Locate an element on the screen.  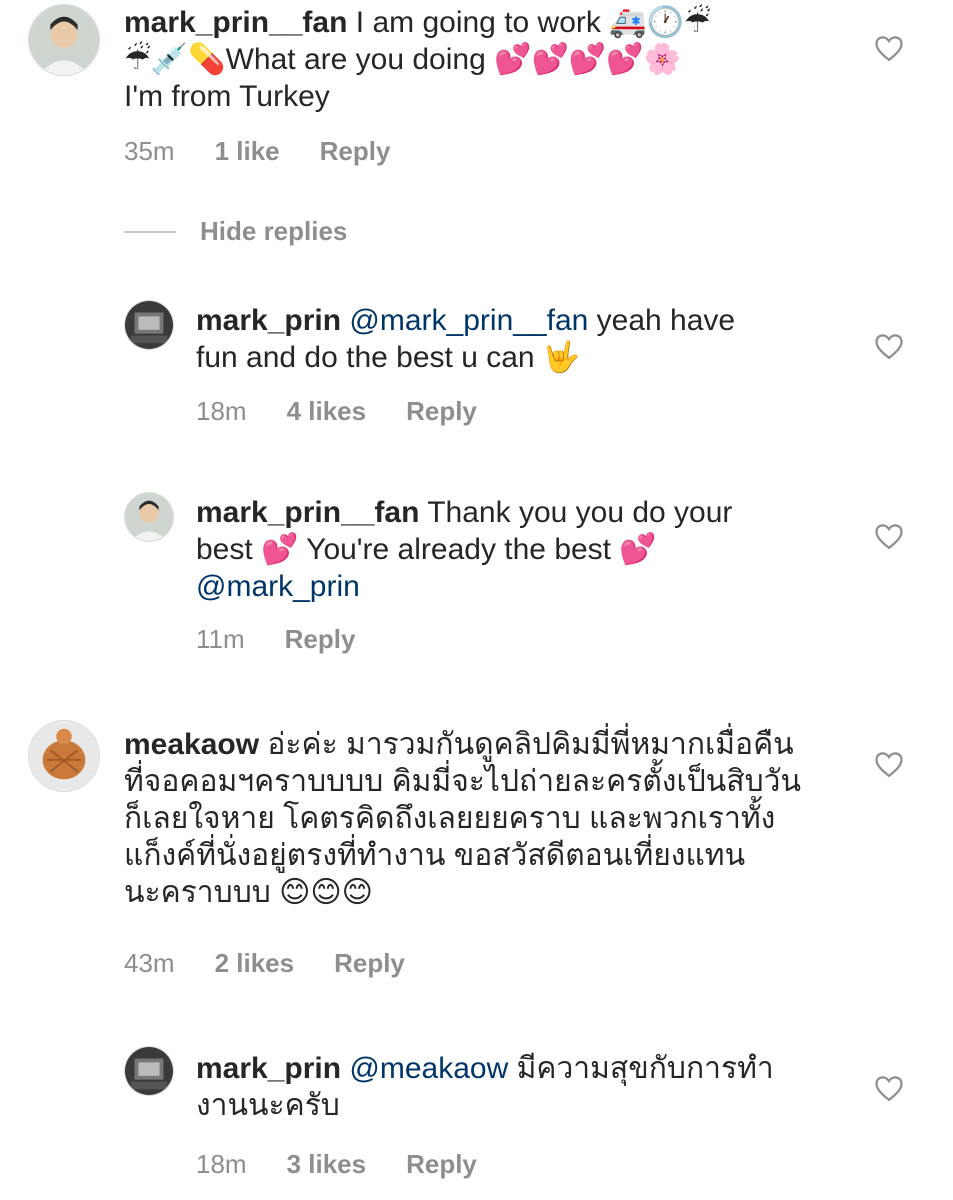
comment-meta: 11m Reply is located at coordinates (275, 639).